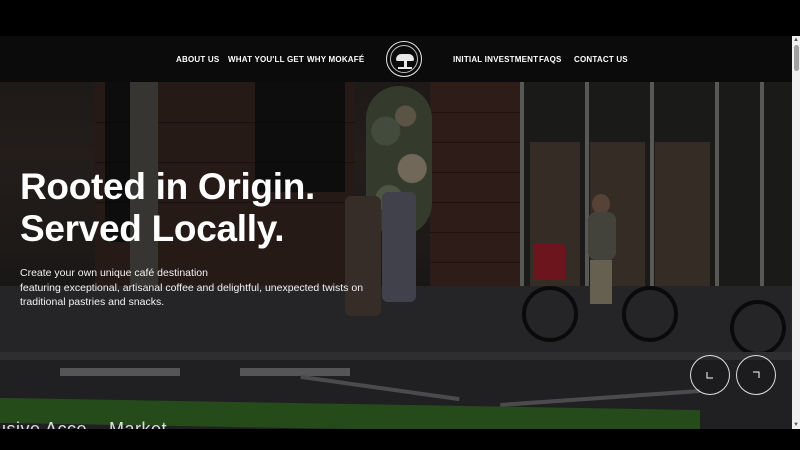 The width and height of the screenshot is (800, 450). I want to click on scroll-up-icon: ▲, so click(796, 40).